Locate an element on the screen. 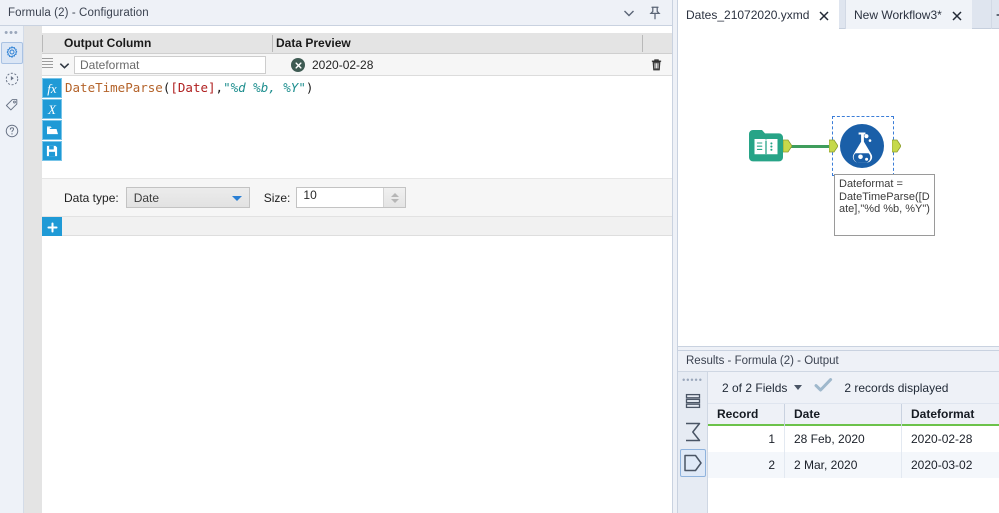  formula-output-settings: Data type: Date Size: 10 is located at coordinates (357, 197).